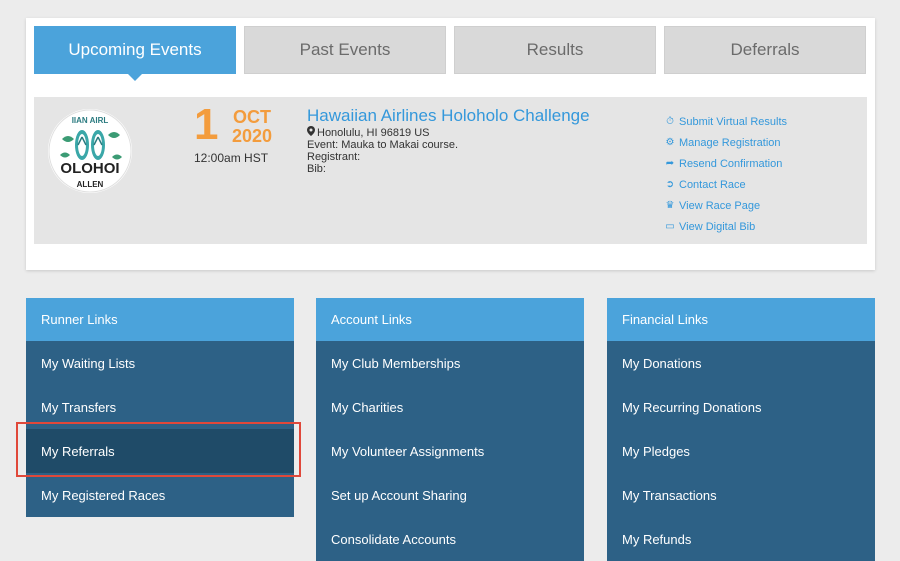 The width and height of the screenshot is (900, 561). Describe the element at coordinates (731, 163) in the screenshot. I see `action-label: Resend Confirmation` at that location.